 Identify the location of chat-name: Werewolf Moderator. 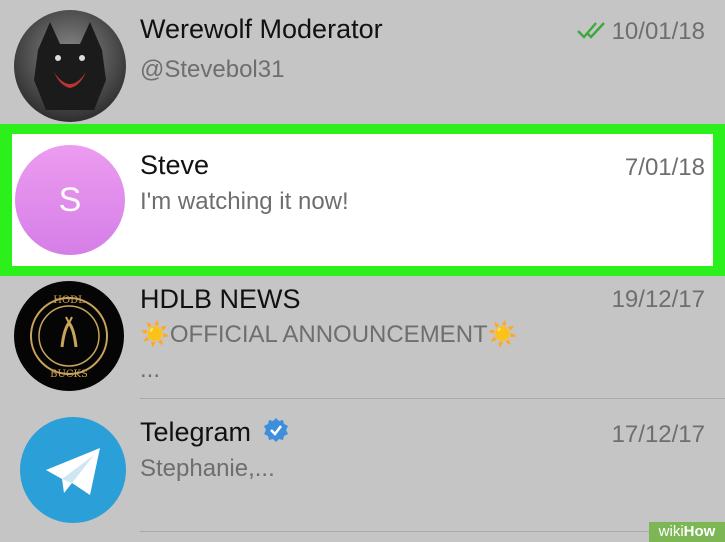
(261, 29).